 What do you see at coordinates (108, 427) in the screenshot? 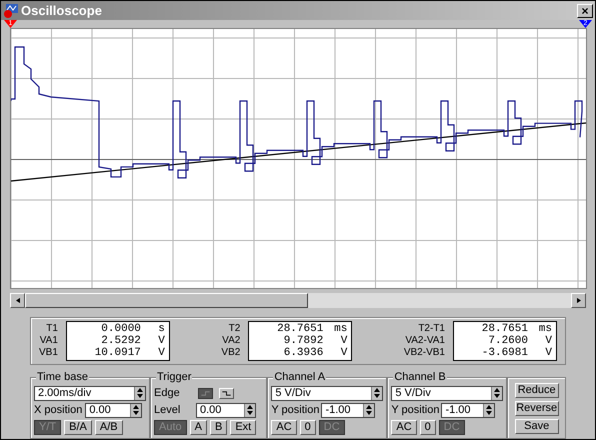
I see `mode-button: A/B` at bounding box center [108, 427].